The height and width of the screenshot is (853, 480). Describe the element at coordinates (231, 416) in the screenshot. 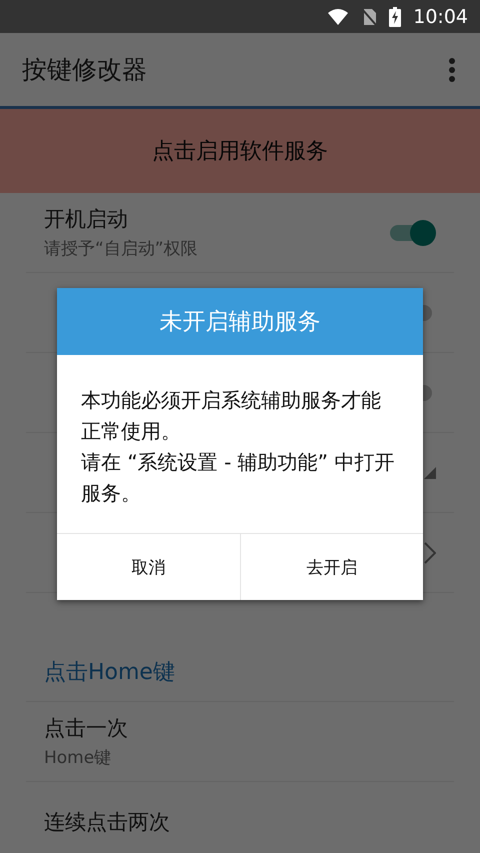

I see `dialog-message: 本功能必须开启系统辅助服务才能正常使用。` at that location.